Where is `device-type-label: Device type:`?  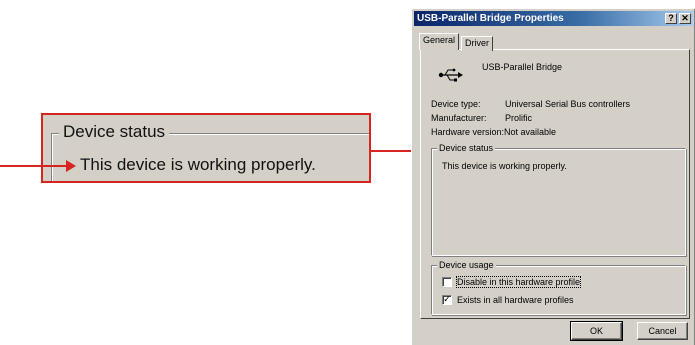 device-type-label: Device type: is located at coordinates (456, 104).